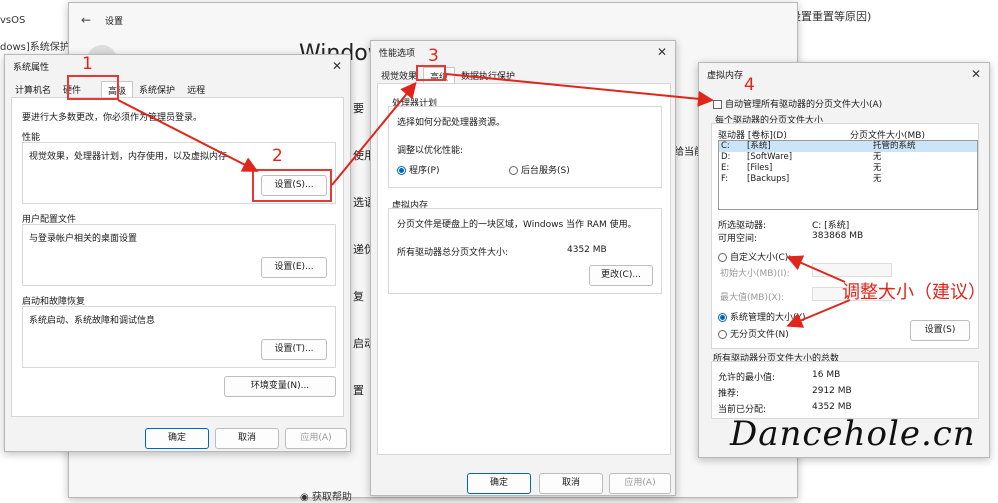  What do you see at coordinates (818, 313) in the screenshot?
I see `arrow-to-no-paging` at bounding box center [818, 313].